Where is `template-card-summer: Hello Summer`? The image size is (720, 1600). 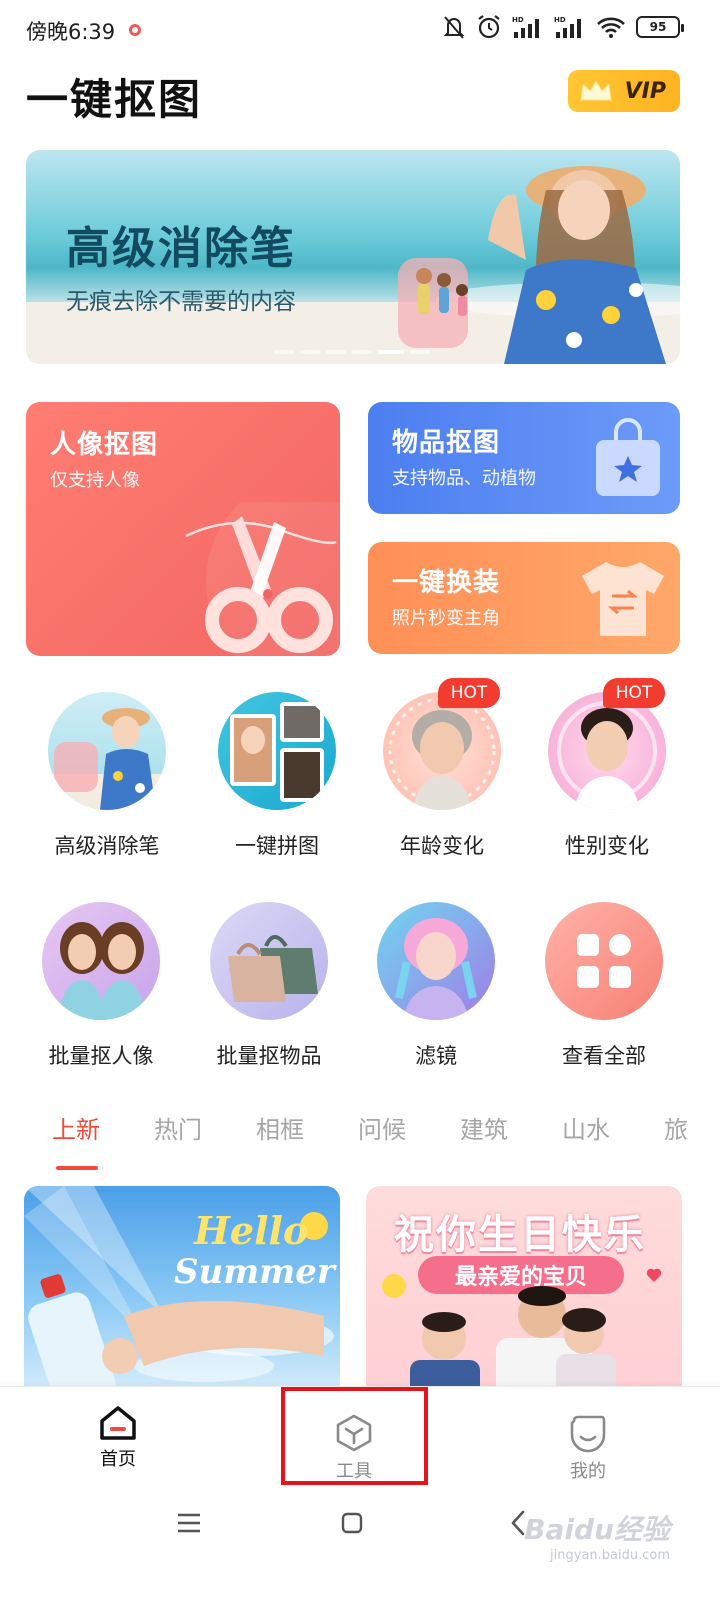
template-card-summer: Hello Summer is located at coordinates (182, 1291).